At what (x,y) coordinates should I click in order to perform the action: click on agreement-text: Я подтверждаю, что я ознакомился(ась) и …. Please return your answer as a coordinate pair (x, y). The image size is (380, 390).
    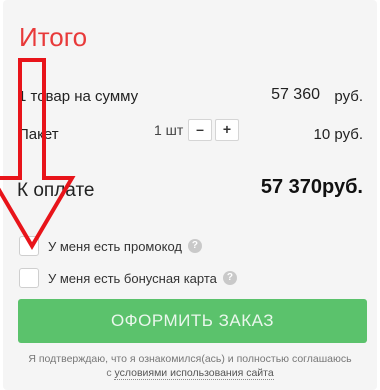
    Looking at the image, I should click on (190, 359).